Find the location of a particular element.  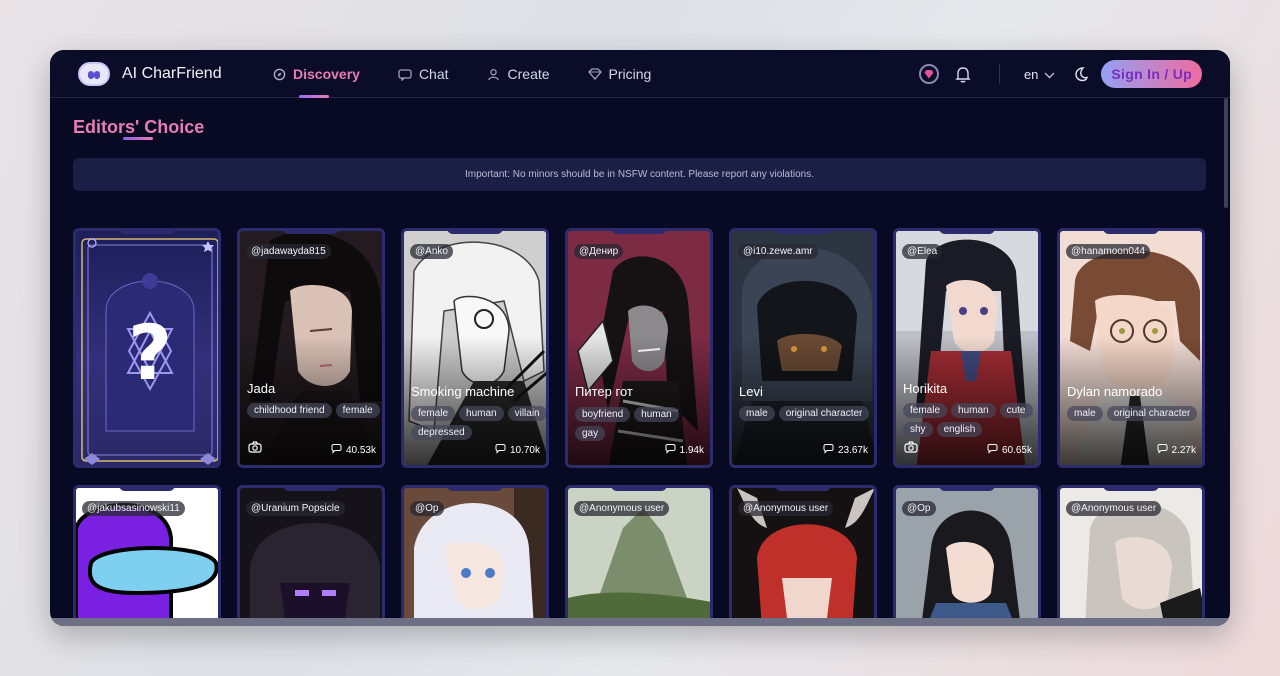

character-card: @jakubsasinowski11 is located at coordinates (147, 555).